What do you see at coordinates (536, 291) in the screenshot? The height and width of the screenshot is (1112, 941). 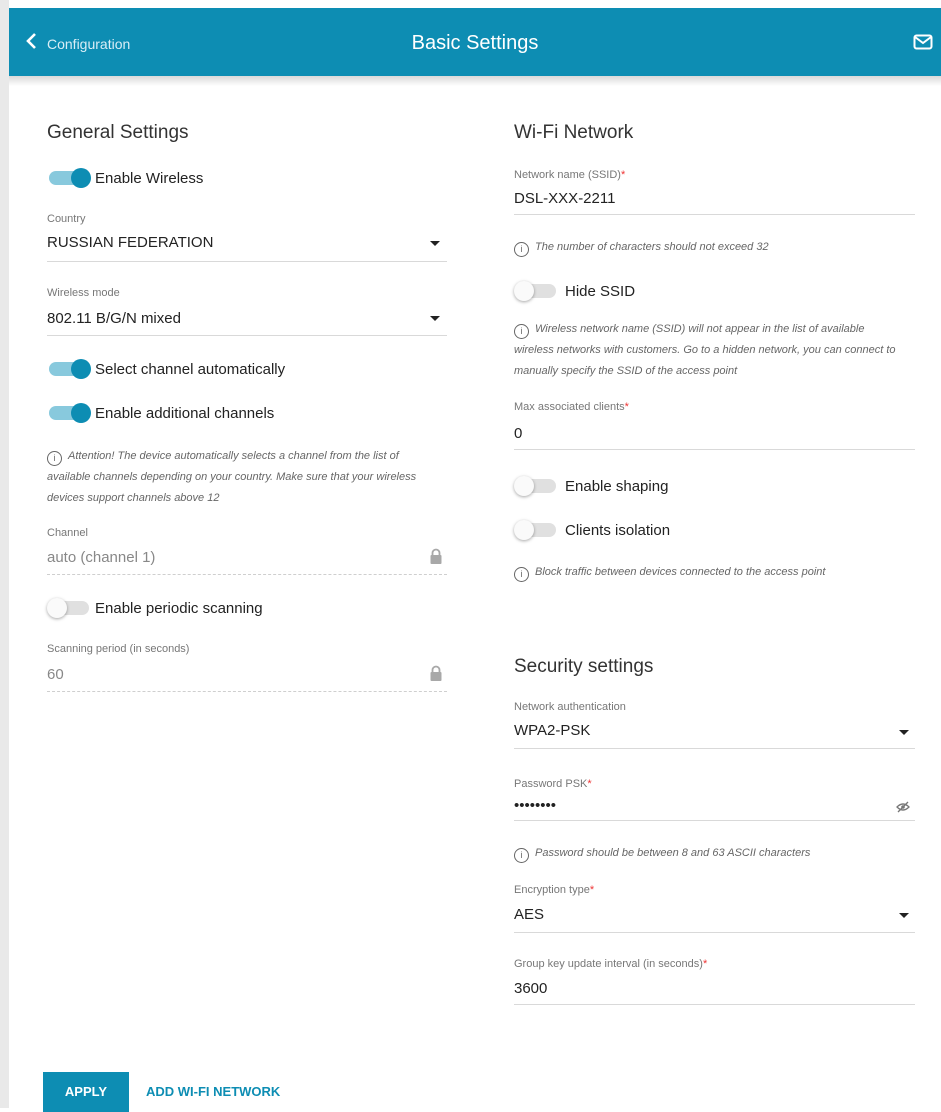 I see `hide-ssid-toggle` at bounding box center [536, 291].